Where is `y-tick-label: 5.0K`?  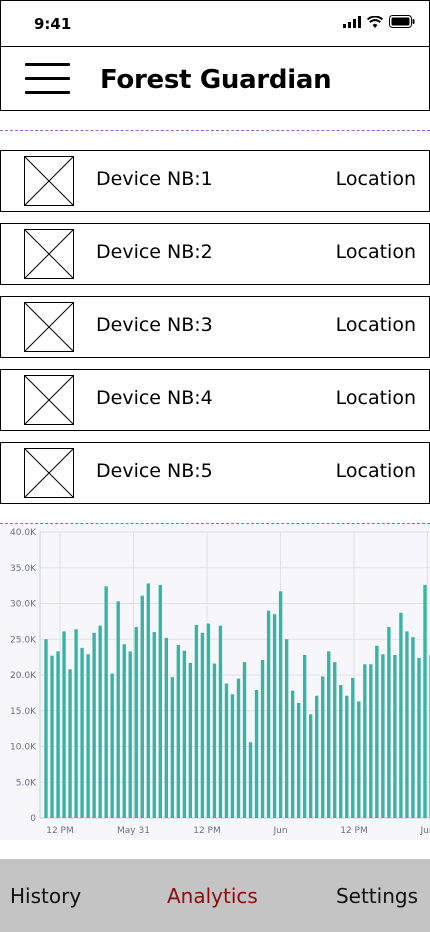 y-tick-label: 5.0K is located at coordinates (26, 783).